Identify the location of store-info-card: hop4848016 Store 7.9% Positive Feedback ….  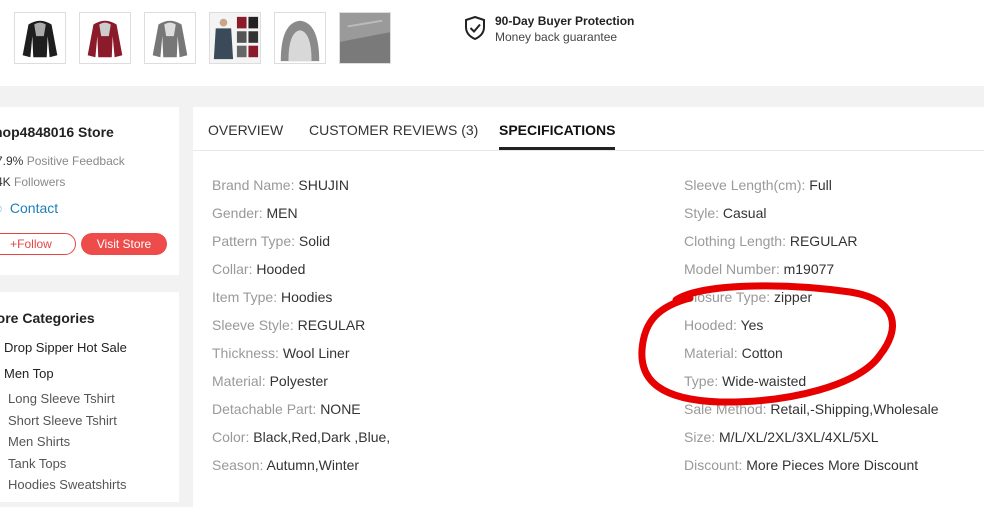
(89, 191).